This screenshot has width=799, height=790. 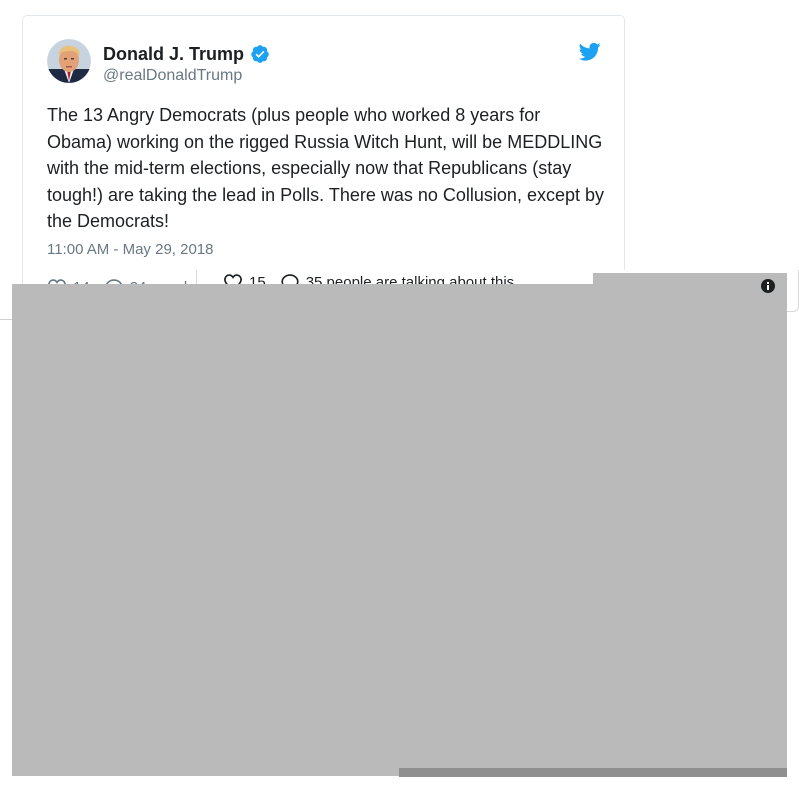 I want to click on twitter-bird-icon, so click(x=589, y=52).